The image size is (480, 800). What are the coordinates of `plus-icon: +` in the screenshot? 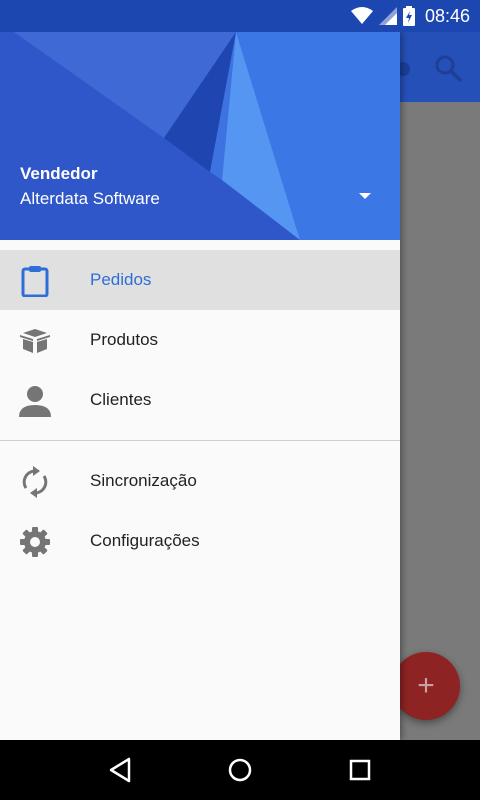 It's located at (426, 685).